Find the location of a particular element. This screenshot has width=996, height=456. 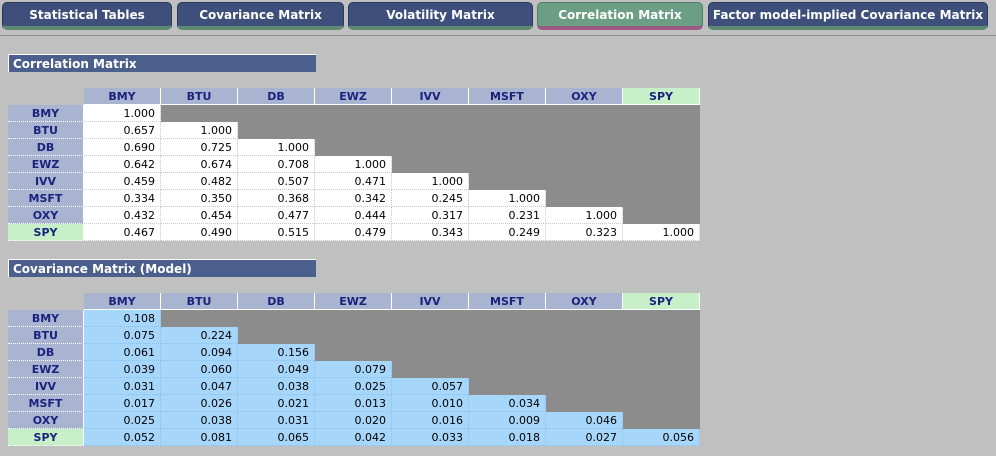

correlation-cell: 0.725 is located at coordinates (199, 147).